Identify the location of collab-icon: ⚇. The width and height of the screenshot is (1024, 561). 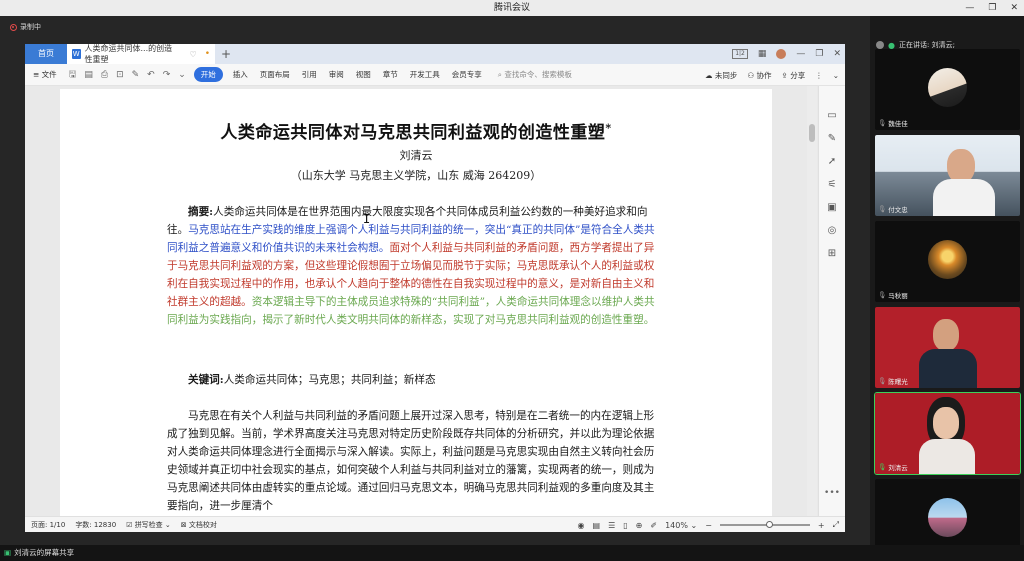
(751, 75).